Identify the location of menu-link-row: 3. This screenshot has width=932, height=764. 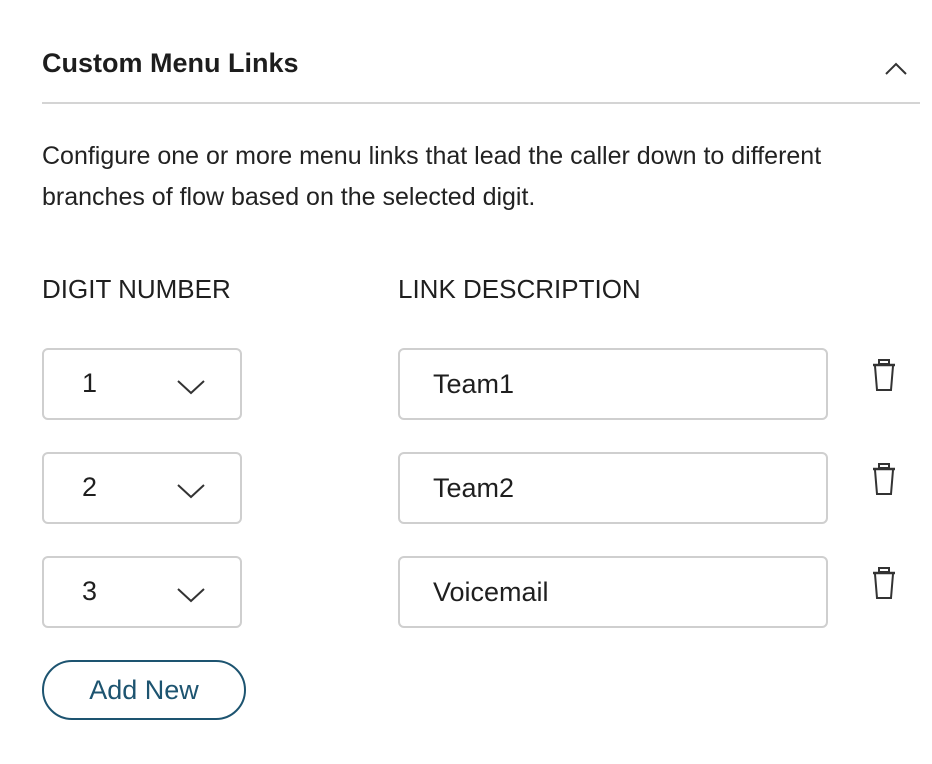
(466, 592).